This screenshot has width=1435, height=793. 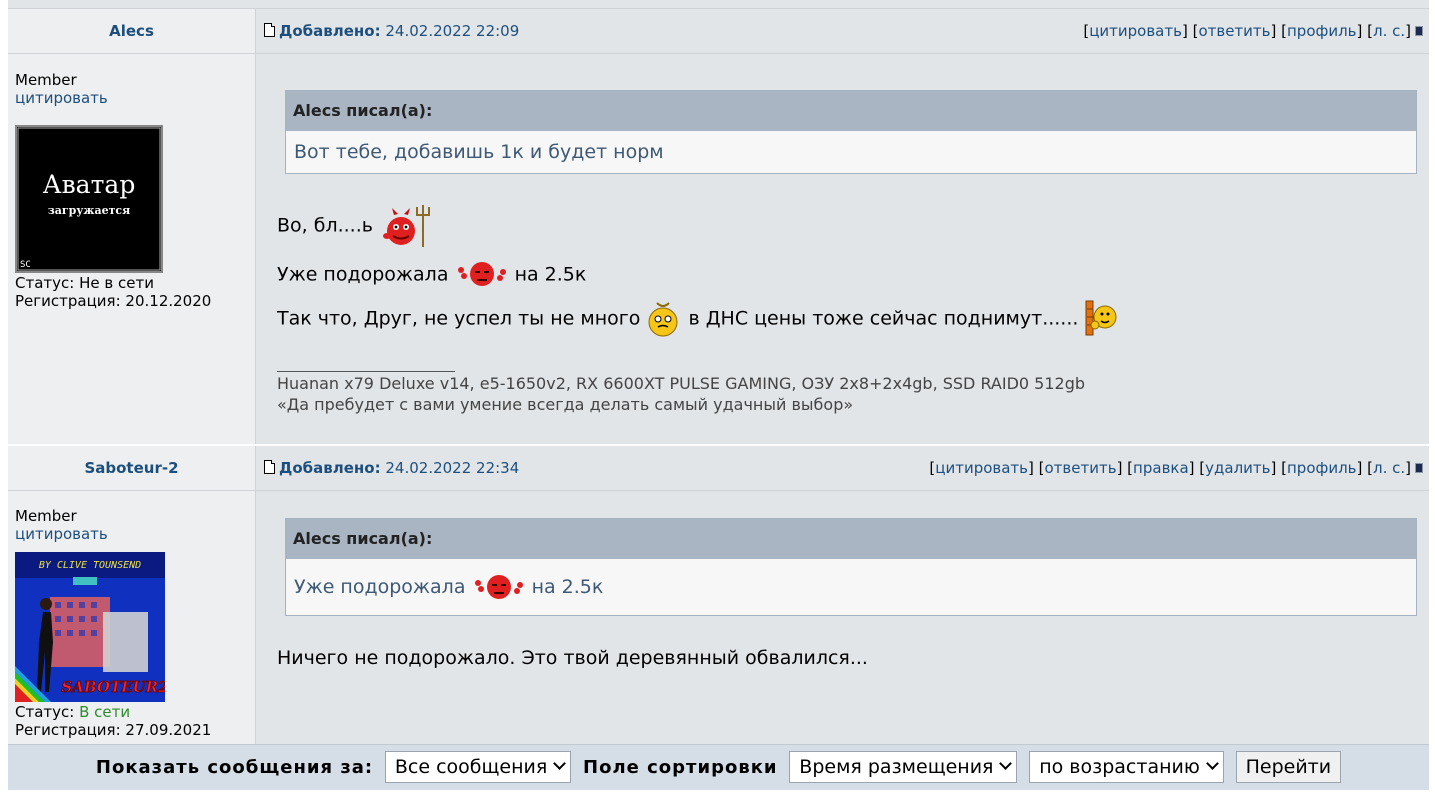 What do you see at coordinates (113, 687) in the screenshot?
I see `avatar-logo: SABOTEUR2` at bounding box center [113, 687].